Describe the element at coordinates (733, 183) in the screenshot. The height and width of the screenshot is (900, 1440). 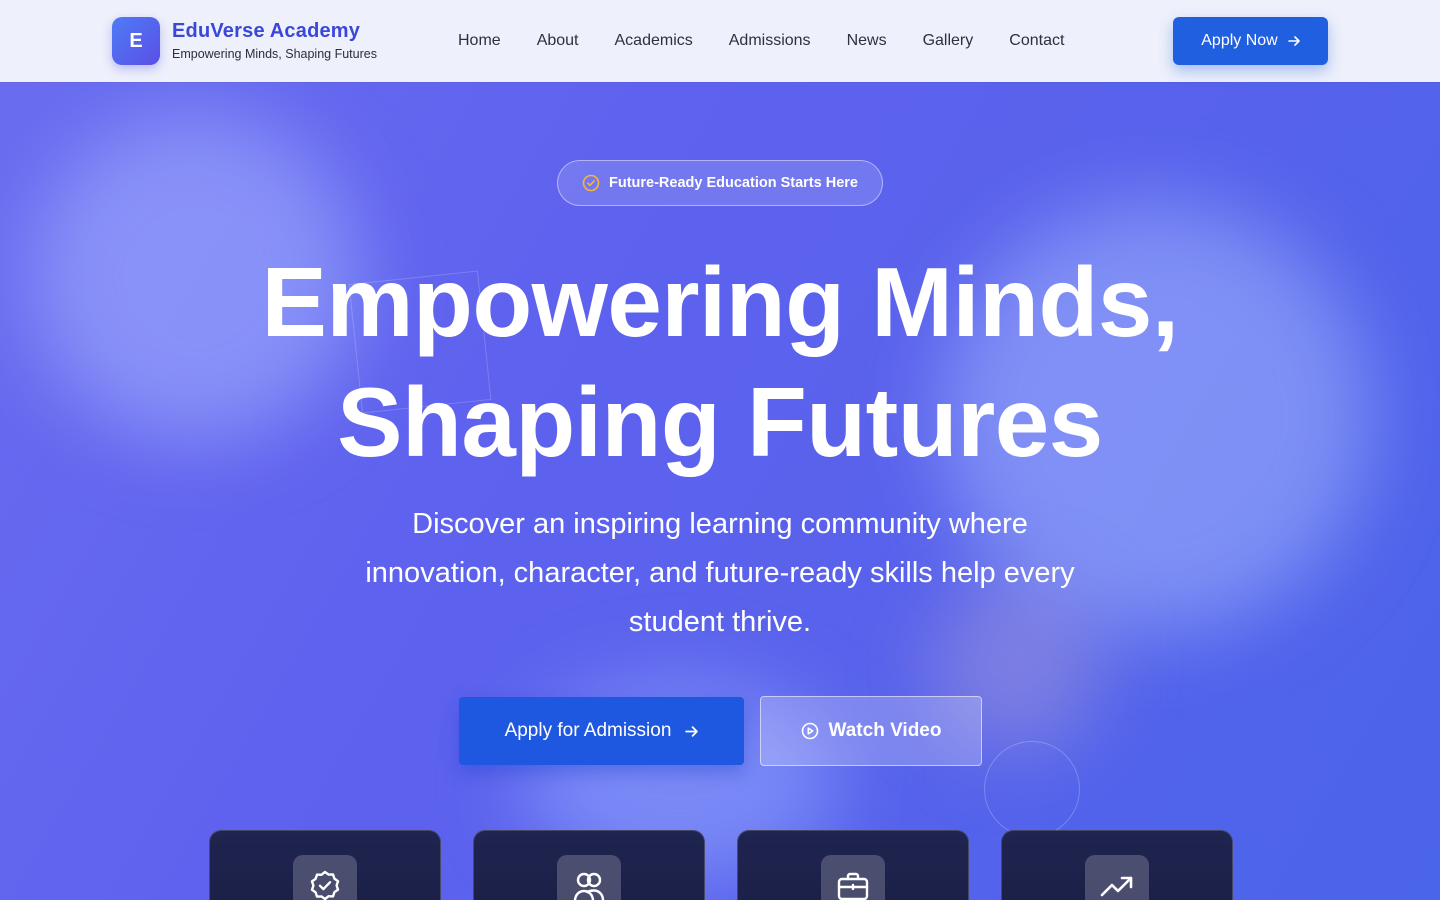
I see `hero-badge-text: Future-Ready Education Starts Here` at that location.